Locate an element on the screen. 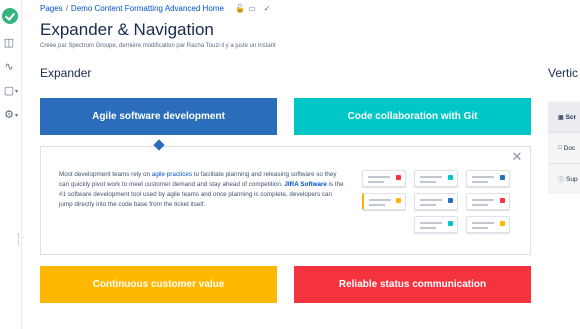  tab-label: Continuous customer value is located at coordinates (158, 284).